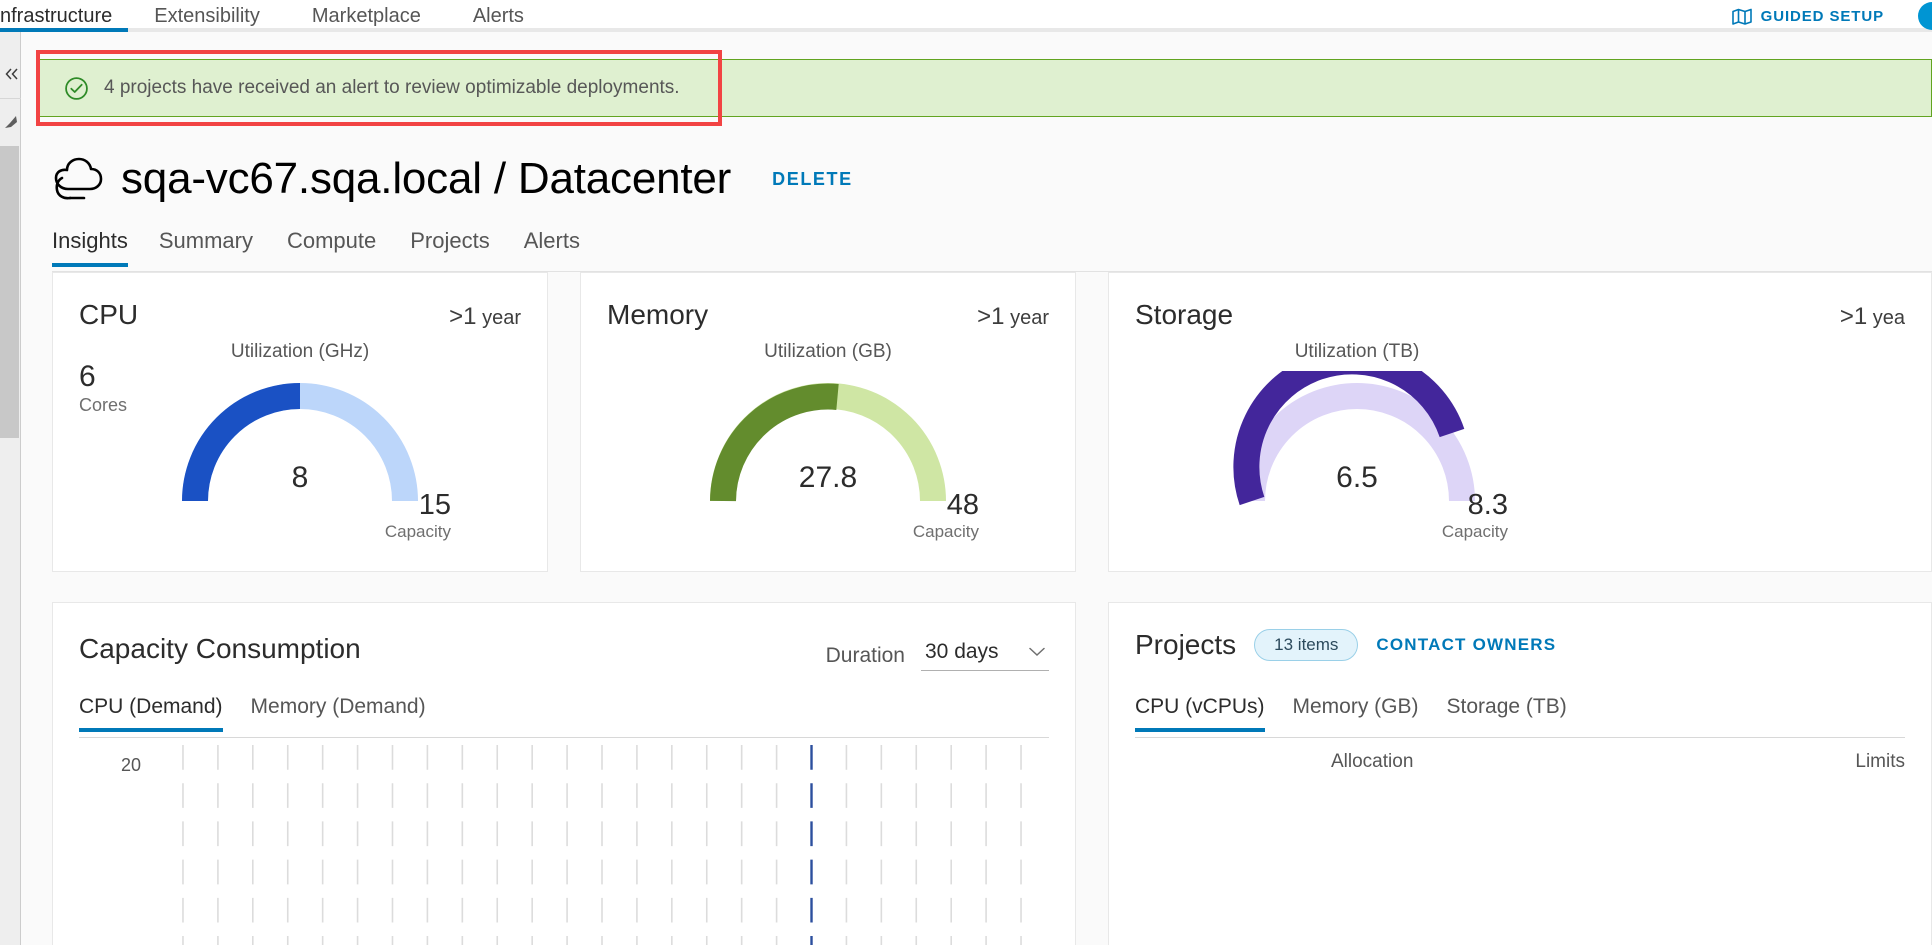  I want to click on tab-label: Compute, so click(331, 240).